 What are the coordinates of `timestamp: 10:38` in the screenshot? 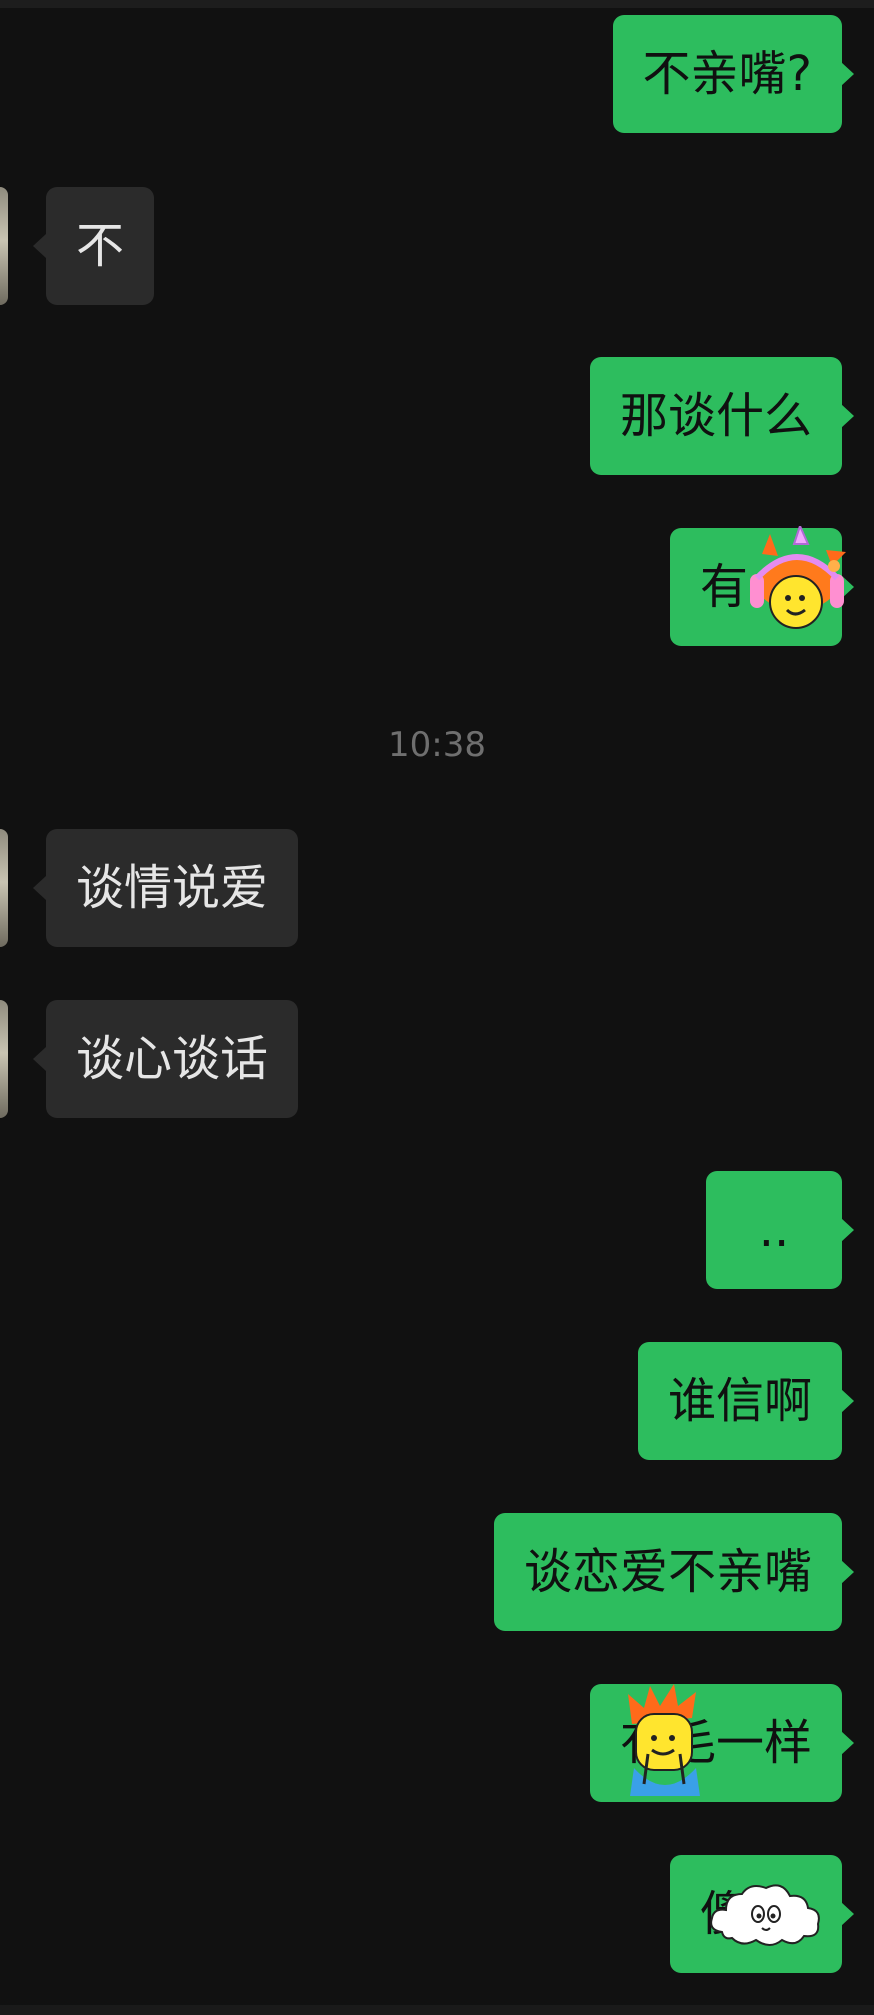 It's located at (437, 745).